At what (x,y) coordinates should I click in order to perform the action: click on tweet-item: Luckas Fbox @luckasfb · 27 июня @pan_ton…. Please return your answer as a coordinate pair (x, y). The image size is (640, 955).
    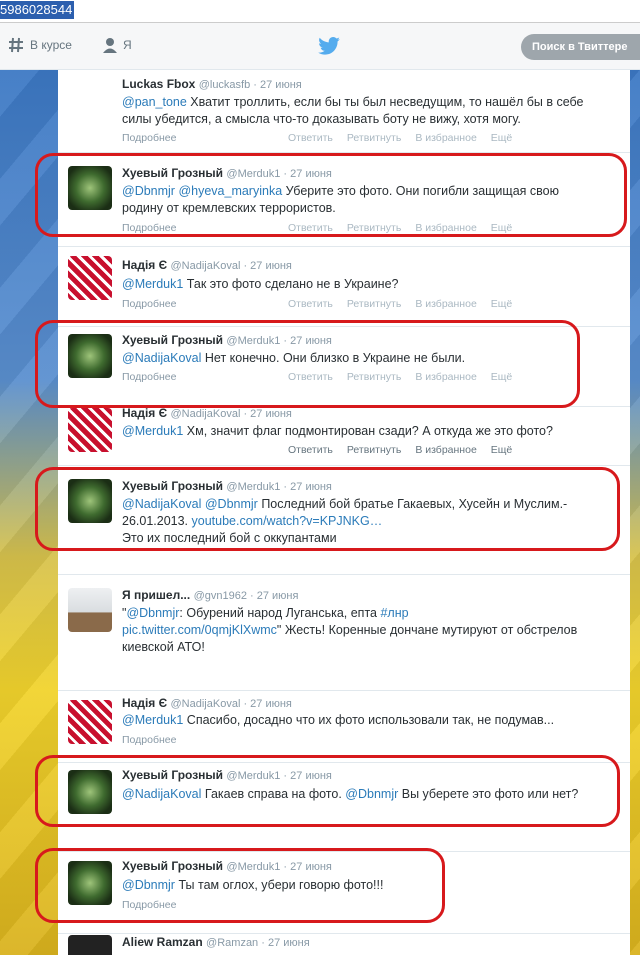
    Looking at the image, I should click on (344, 111).